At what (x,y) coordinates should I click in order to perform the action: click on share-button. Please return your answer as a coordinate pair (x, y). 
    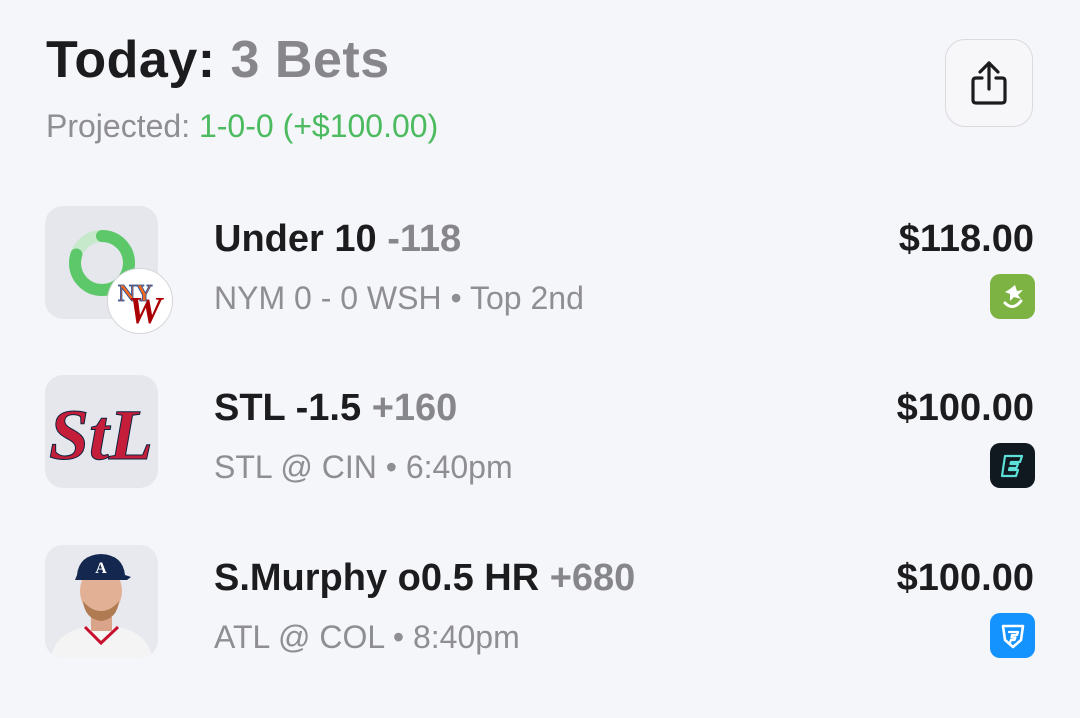
    Looking at the image, I should click on (989, 83).